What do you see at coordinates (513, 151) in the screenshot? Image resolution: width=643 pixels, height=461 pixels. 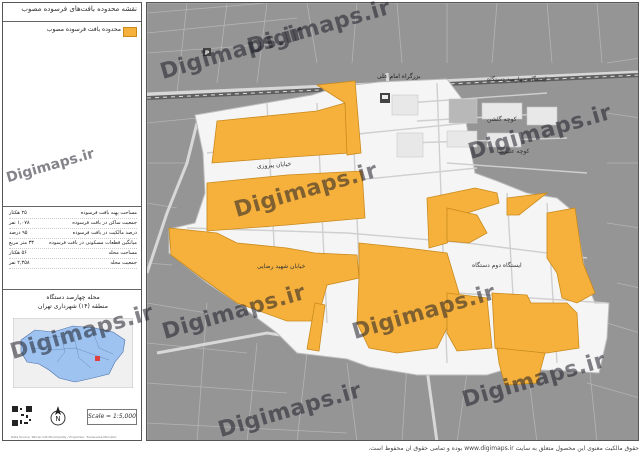 I see `street-label-3: کوچه علیرضا` at bounding box center [513, 151].